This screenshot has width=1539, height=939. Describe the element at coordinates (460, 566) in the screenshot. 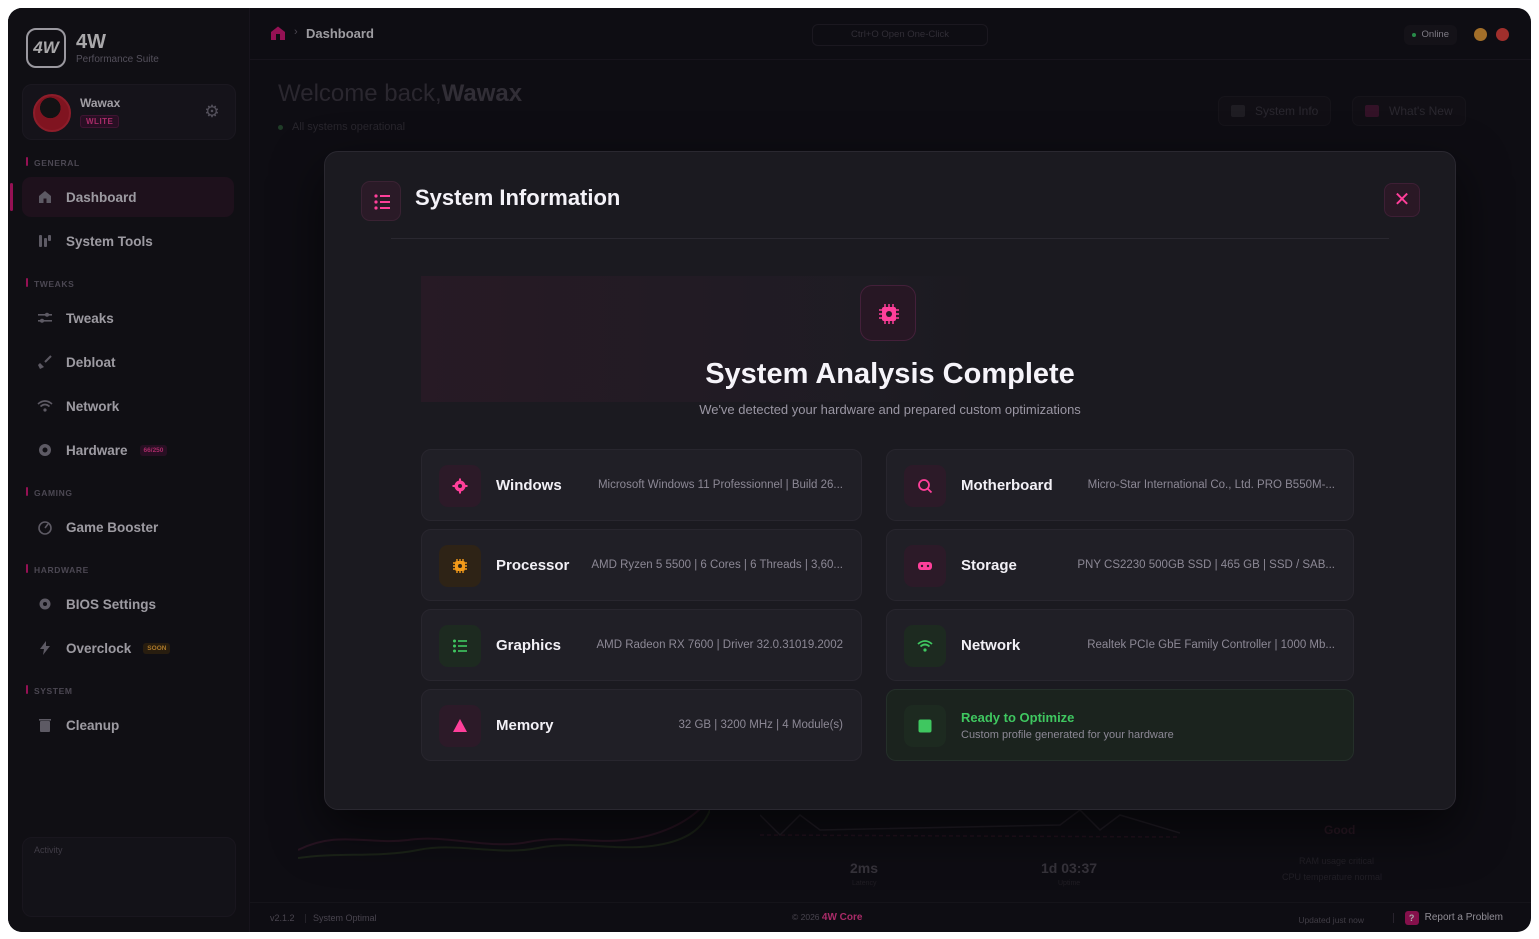

I see `processor-icon` at that location.